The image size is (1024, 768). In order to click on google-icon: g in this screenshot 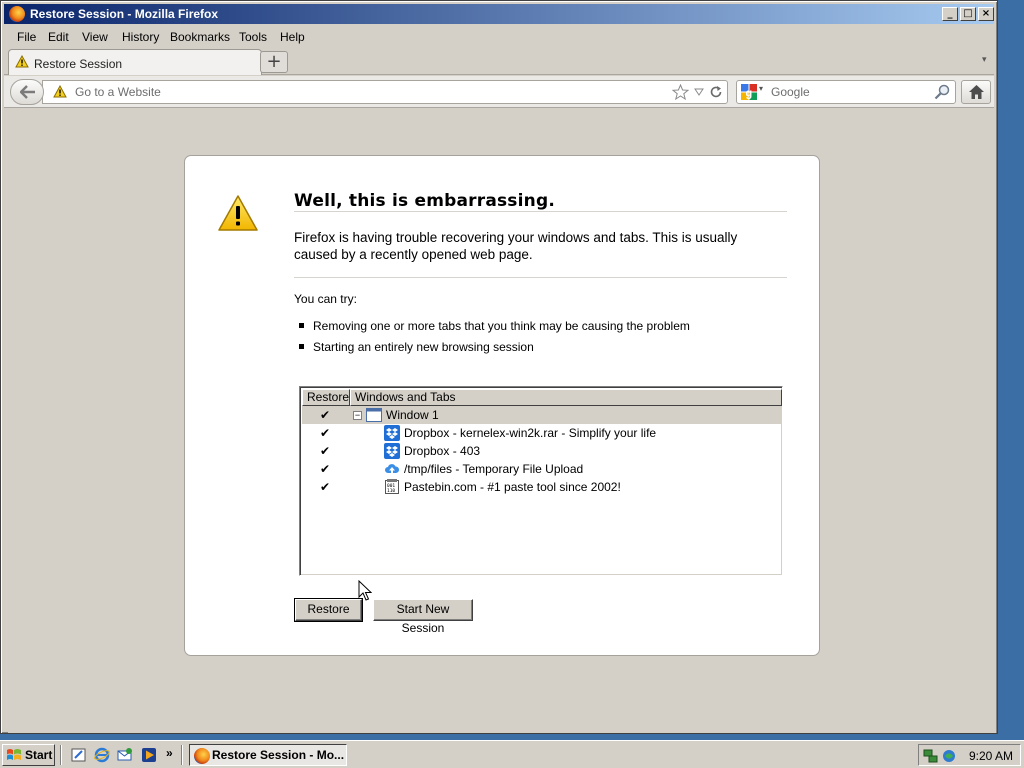, I will do `click(749, 92)`.